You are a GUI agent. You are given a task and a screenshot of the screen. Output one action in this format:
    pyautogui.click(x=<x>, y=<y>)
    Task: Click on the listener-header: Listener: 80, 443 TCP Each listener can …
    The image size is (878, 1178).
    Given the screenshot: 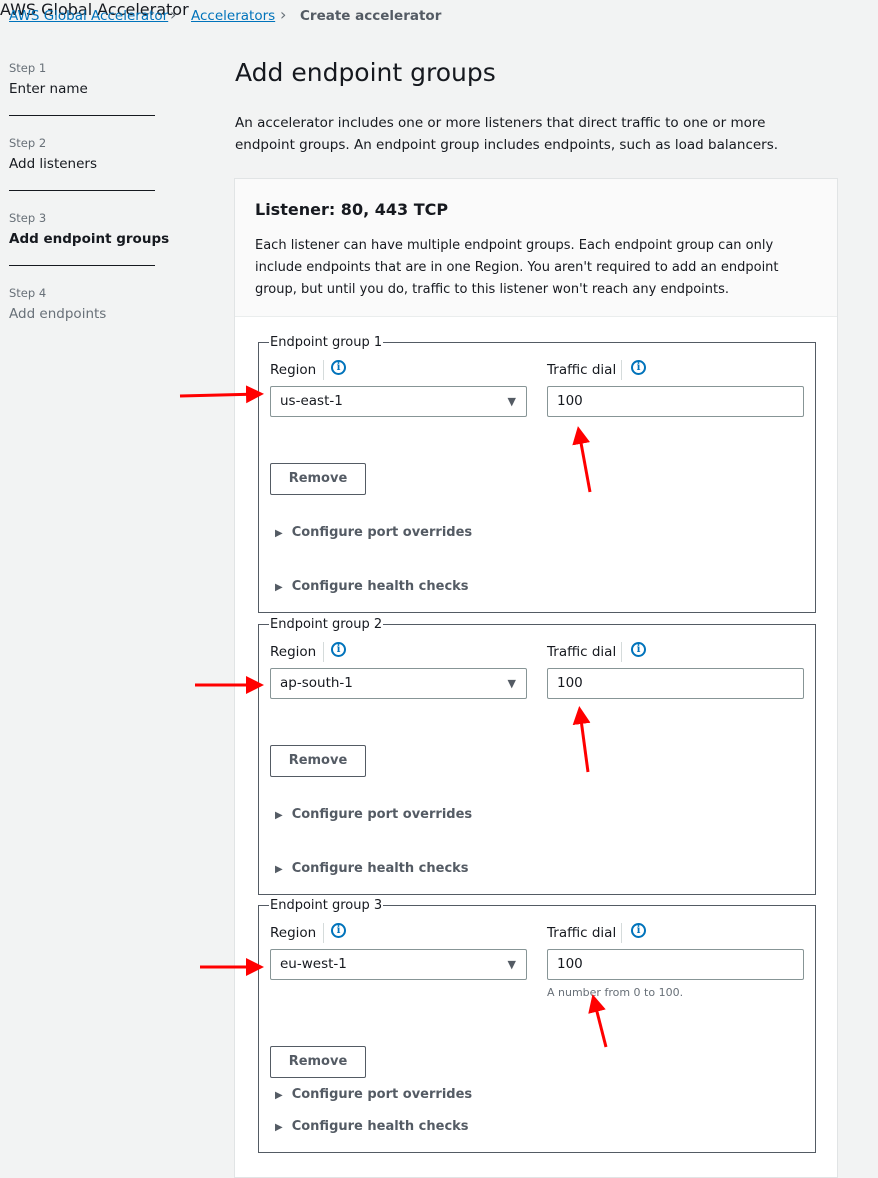 What is the action you would take?
    pyautogui.click(x=536, y=248)
    